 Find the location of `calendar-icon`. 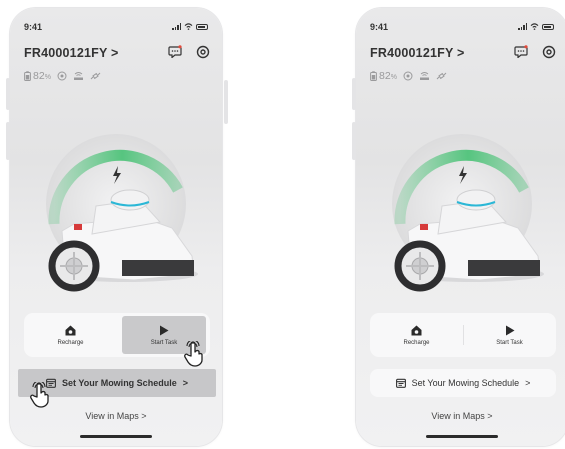

calendar-icon is located at coordinates (400, 383).